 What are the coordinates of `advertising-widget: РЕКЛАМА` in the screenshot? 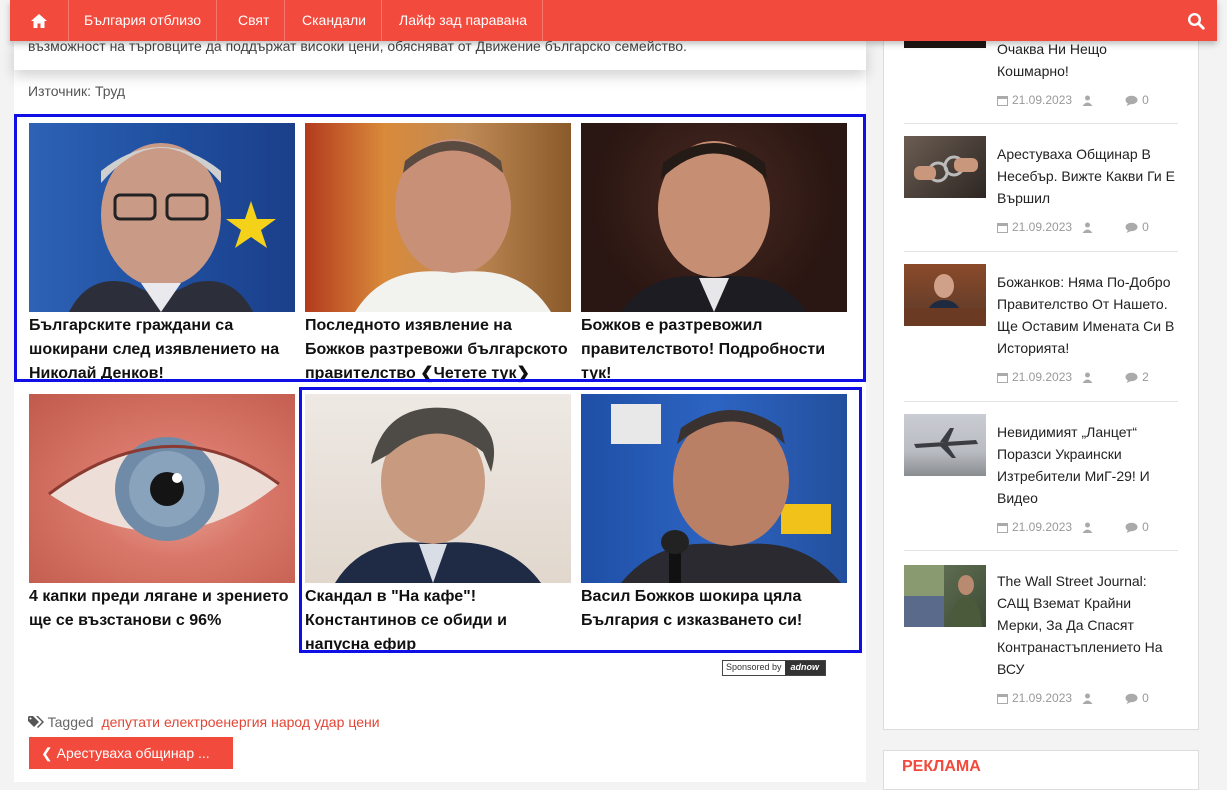 It's located at (1041, 770).